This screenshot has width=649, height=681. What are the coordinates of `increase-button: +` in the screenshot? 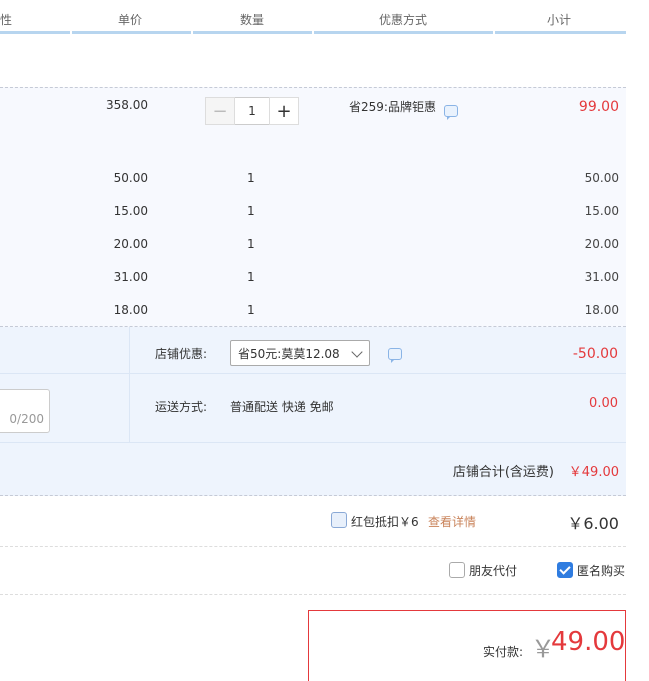 It's located at (284, 111).